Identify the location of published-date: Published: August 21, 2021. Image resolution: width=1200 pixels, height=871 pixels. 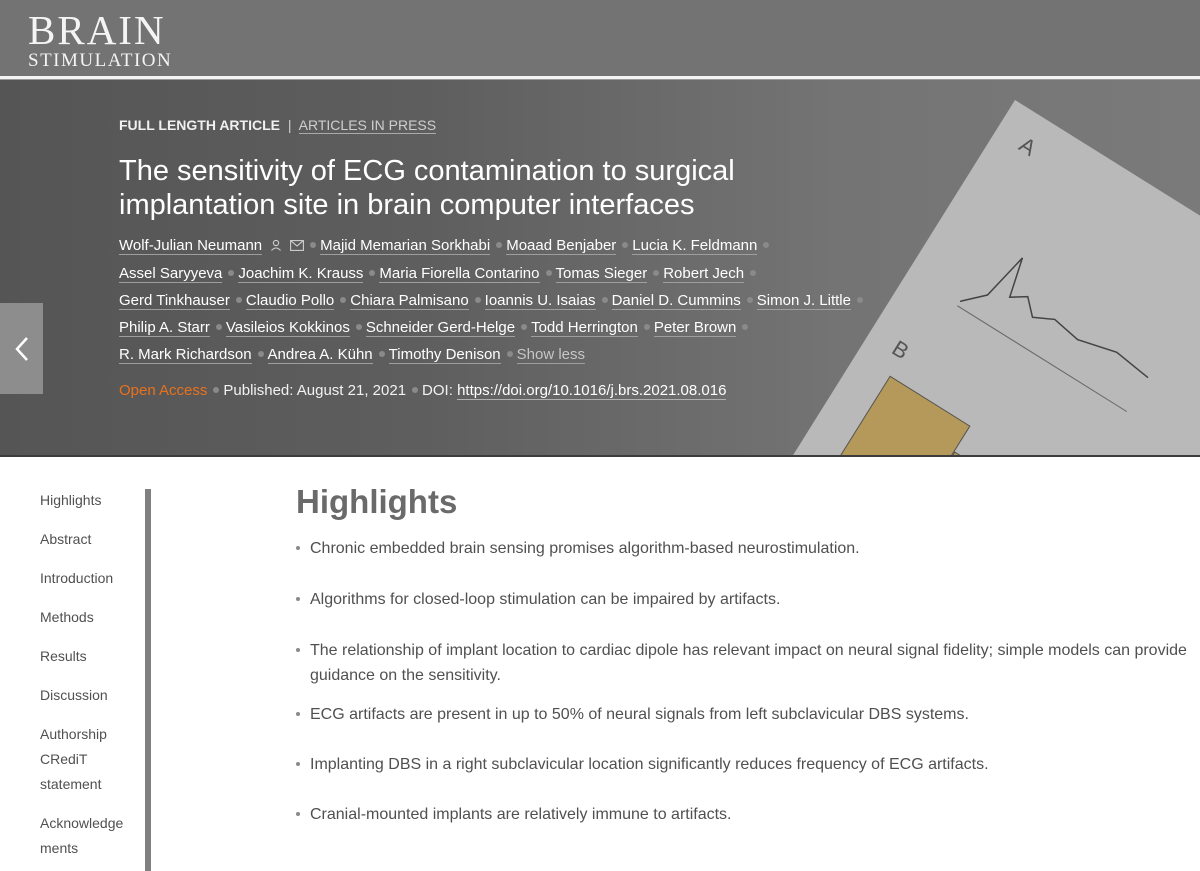
(315, 390).